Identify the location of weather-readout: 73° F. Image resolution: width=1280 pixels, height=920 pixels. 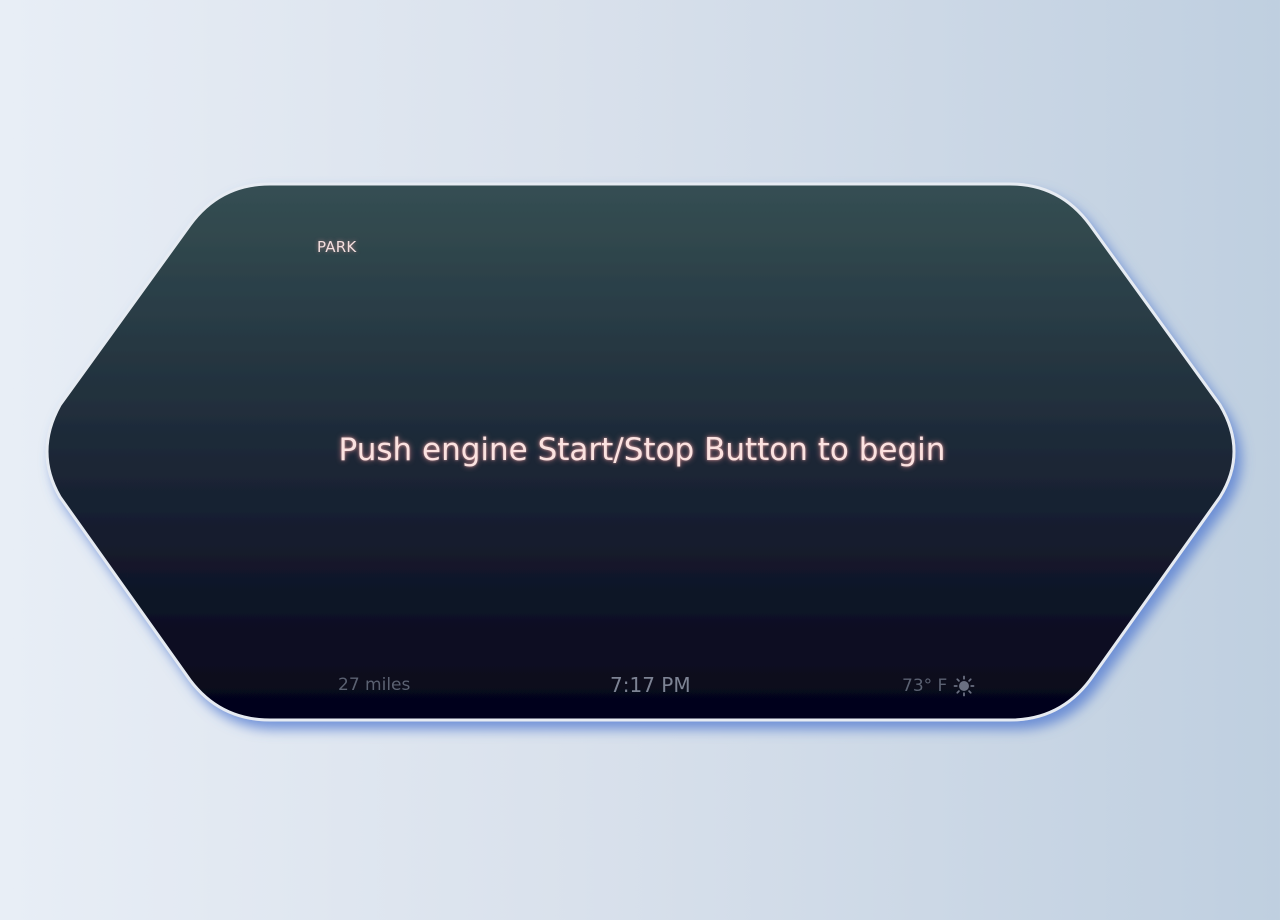
(938, 686).